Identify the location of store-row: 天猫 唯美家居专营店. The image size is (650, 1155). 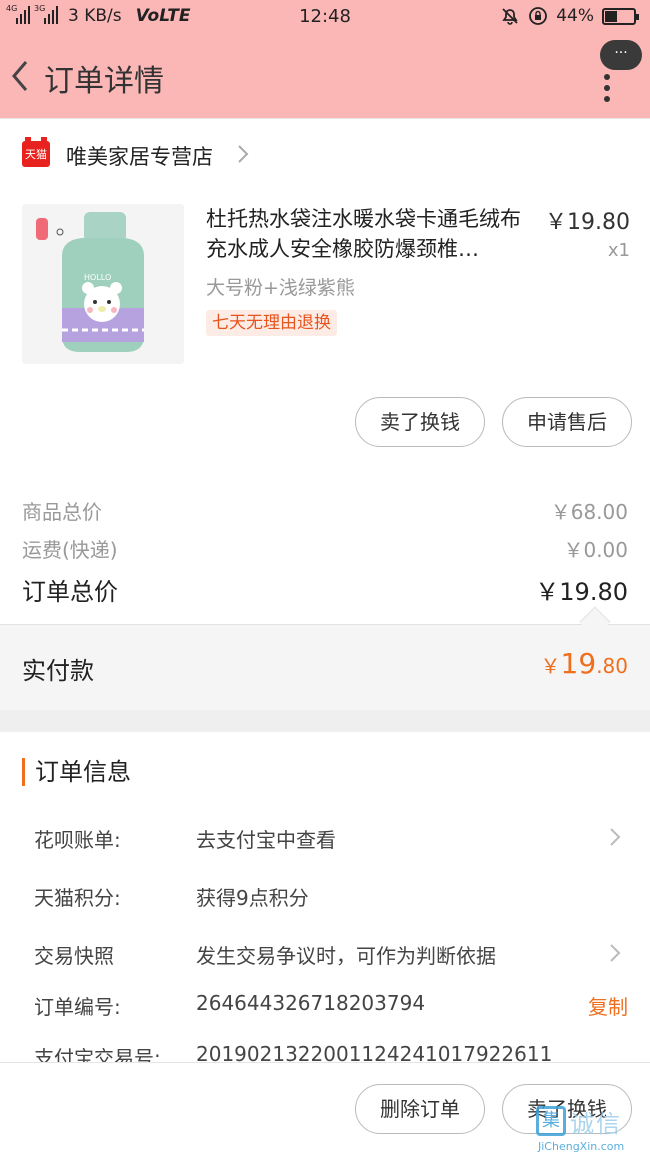
(325, 153).